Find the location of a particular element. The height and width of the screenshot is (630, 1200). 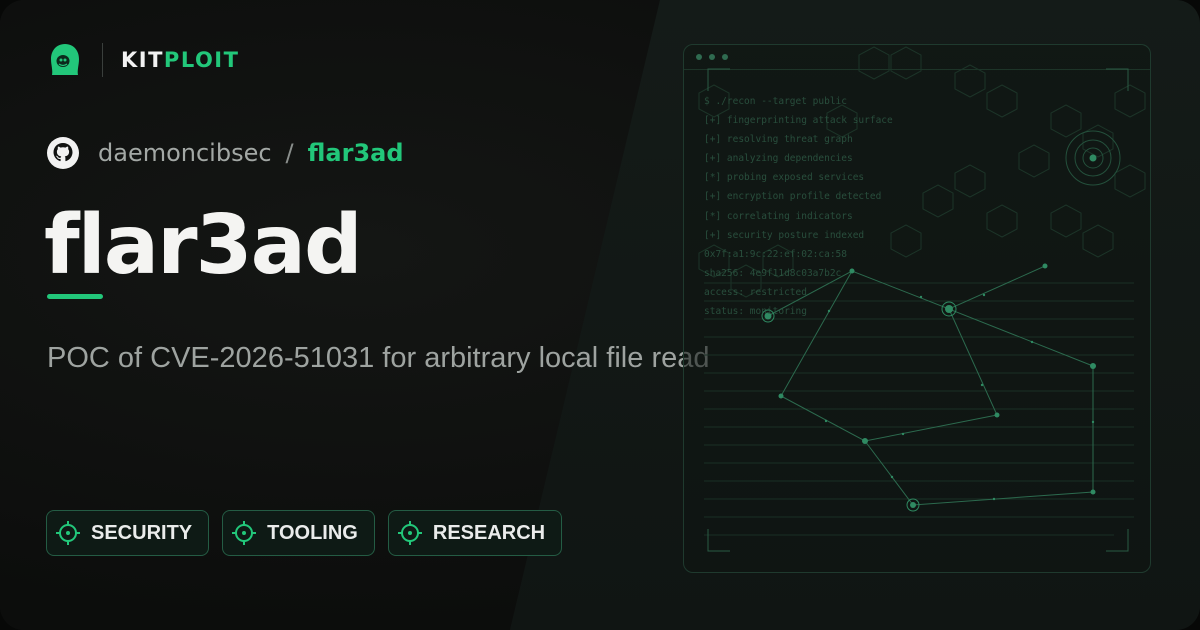

terminal-line: access: restricted is located at coordinates (755, 292).